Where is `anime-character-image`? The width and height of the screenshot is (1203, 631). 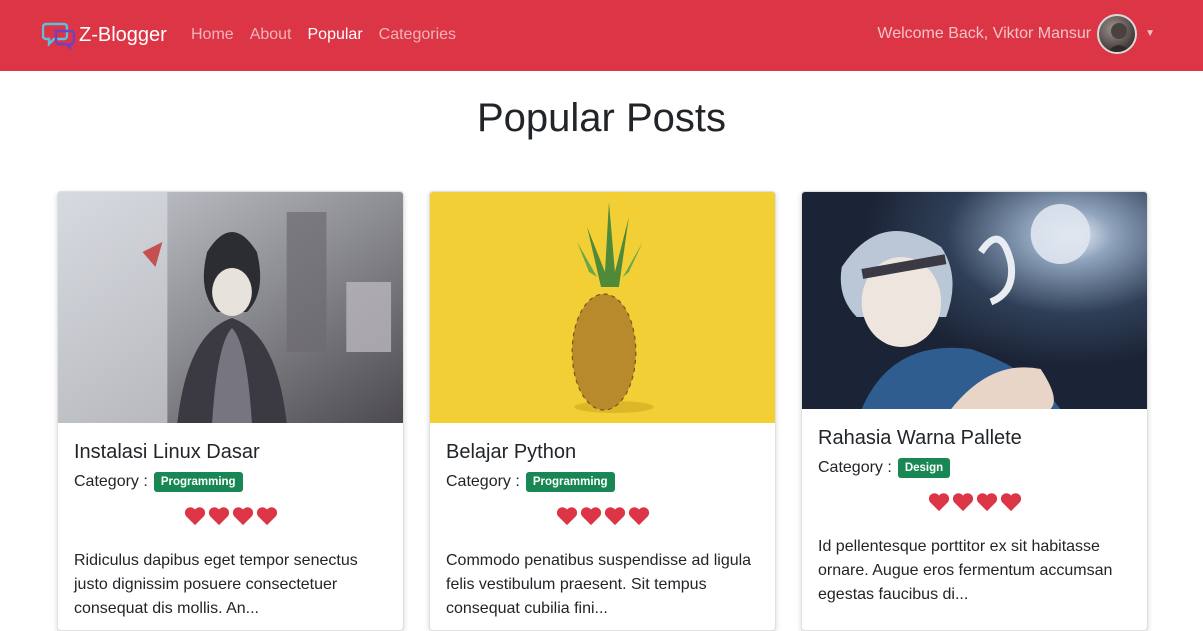
anime-character-image is located at coordinates (230, 307).